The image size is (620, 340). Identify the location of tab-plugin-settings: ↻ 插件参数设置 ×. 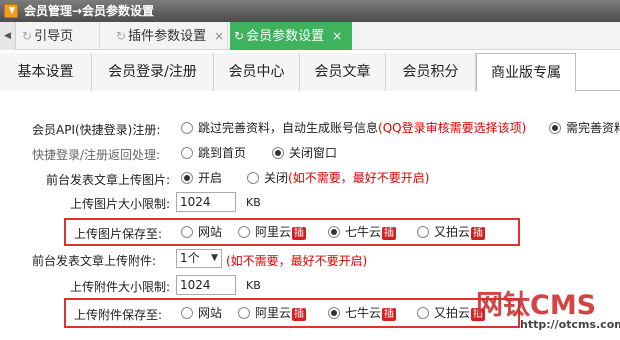
(170, 36).